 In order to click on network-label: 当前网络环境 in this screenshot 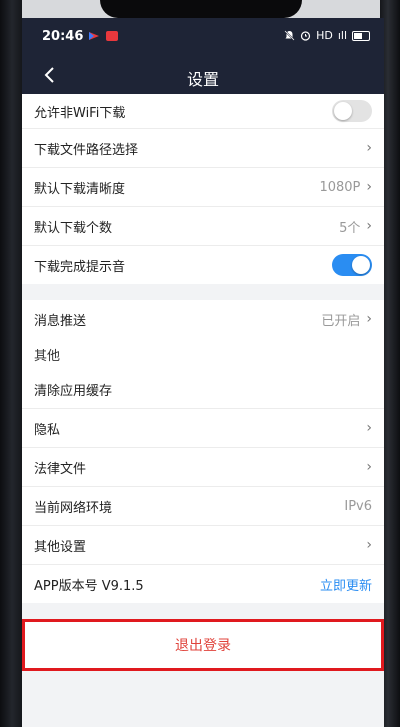, I will do `click(73, 508)`.